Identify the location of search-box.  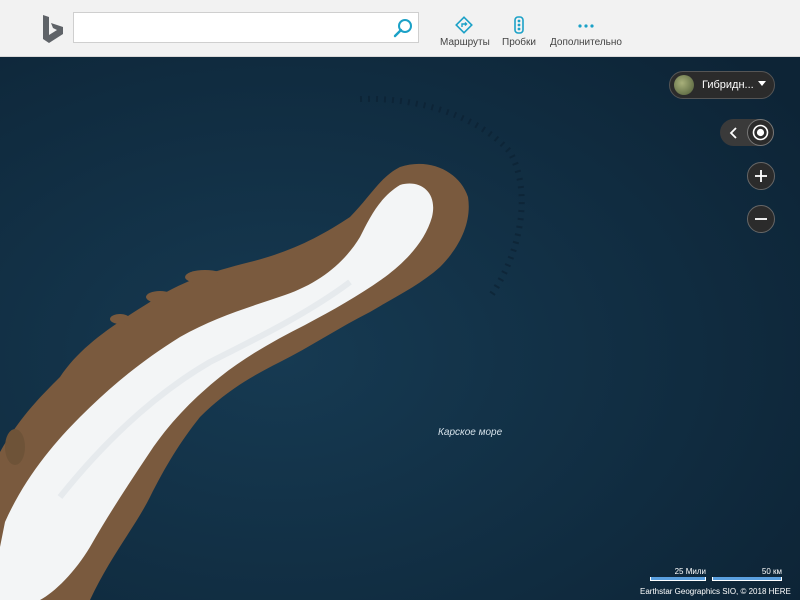
(246, 27).